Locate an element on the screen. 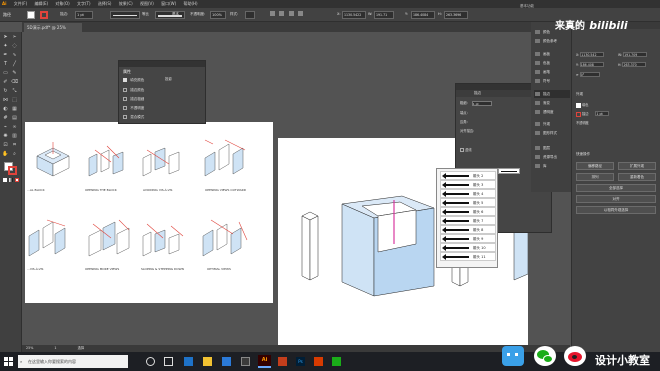  offset-path-button: 偏移路径 is located at coordinates (595, 166).